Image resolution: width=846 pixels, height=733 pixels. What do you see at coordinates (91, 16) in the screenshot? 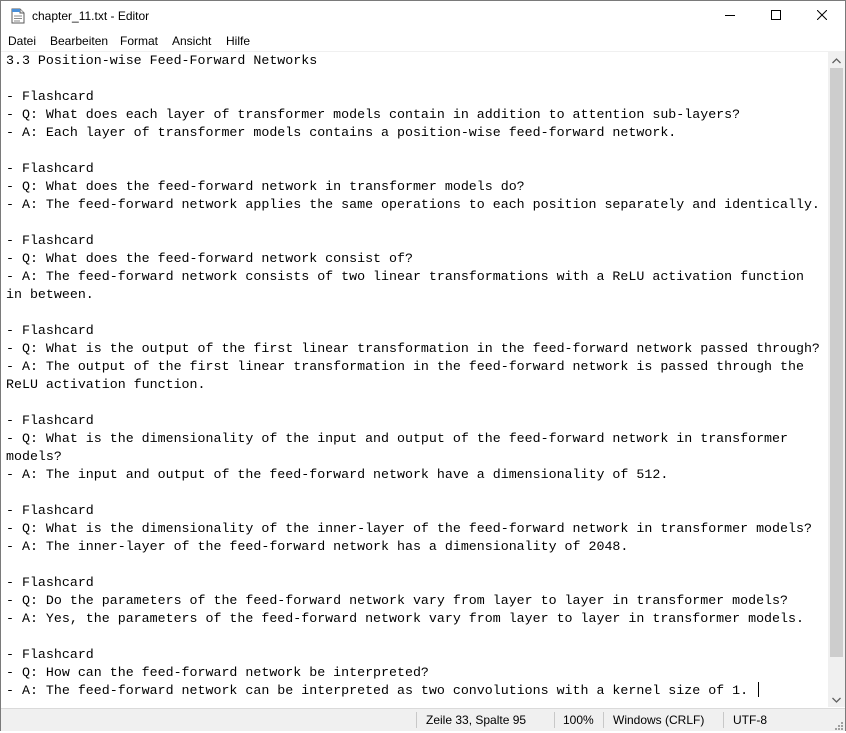
I see `window-title: chapter_11.txt - Editor` at bounding box center [91, 16].